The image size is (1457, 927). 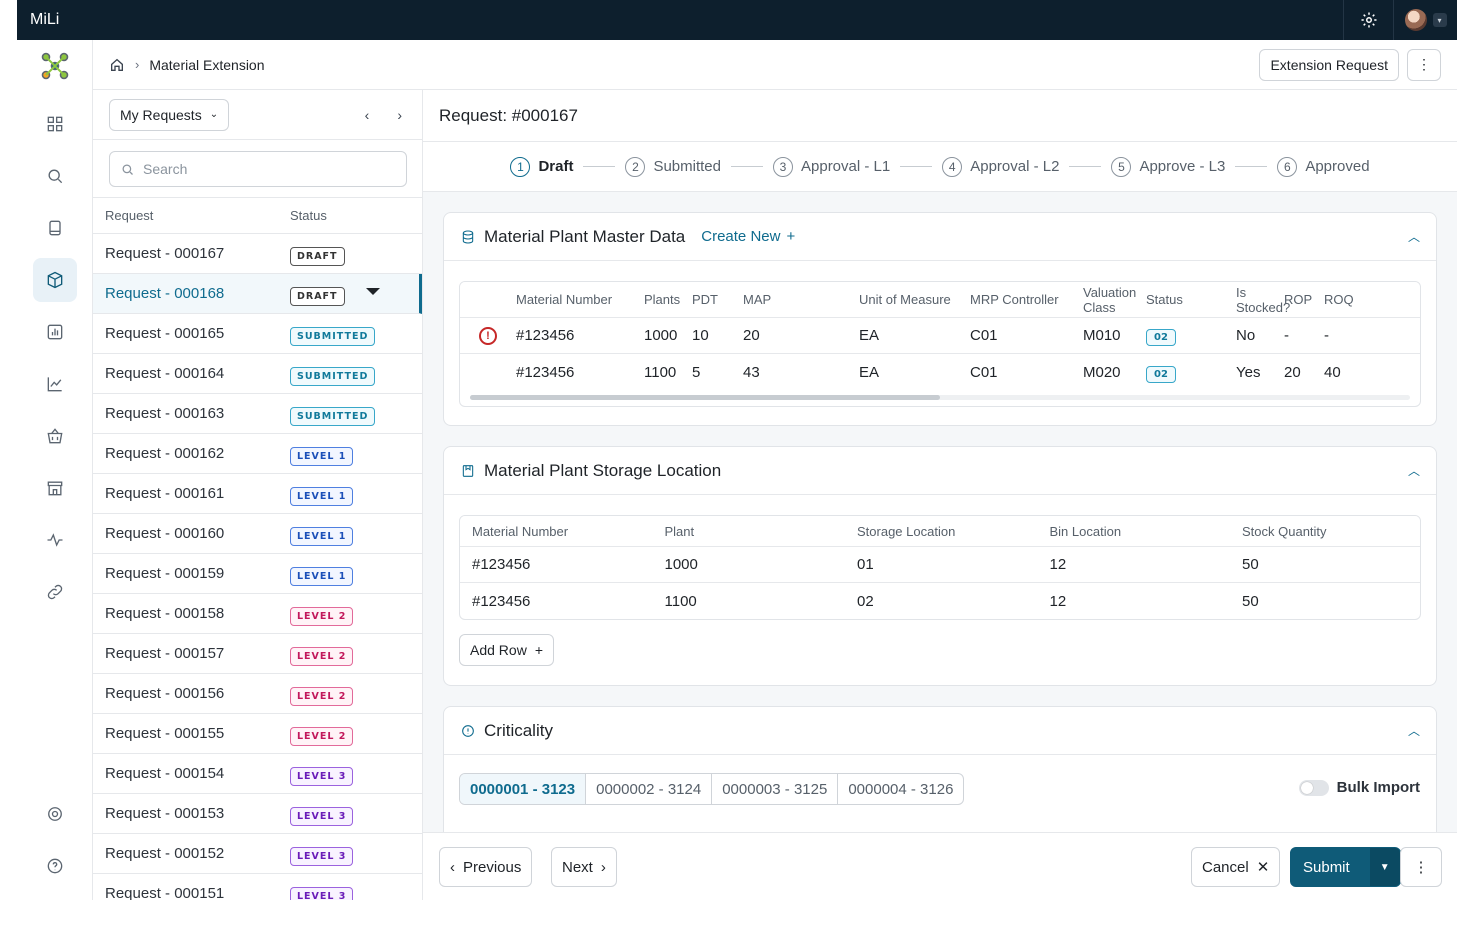 I want to click on table-row: #123456 1100 5 43 EA C01 M020 02 Yes 20 40, so click(x=940, y=372).